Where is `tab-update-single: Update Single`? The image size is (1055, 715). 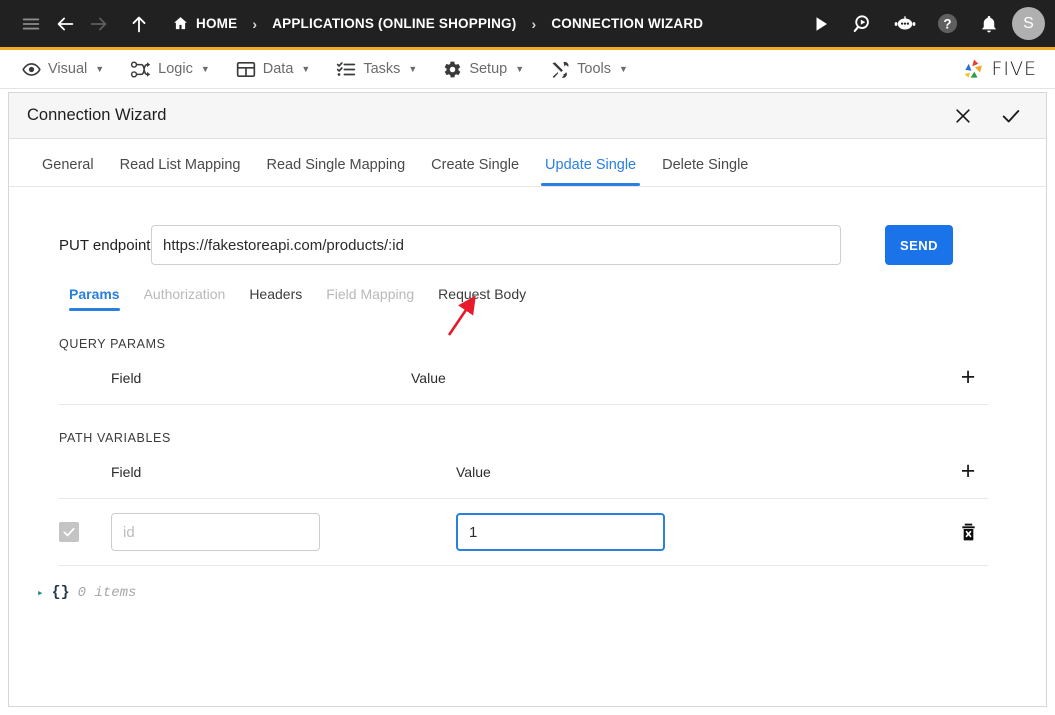 tab-update-single: Update Single is located at coordinates (590, 171).